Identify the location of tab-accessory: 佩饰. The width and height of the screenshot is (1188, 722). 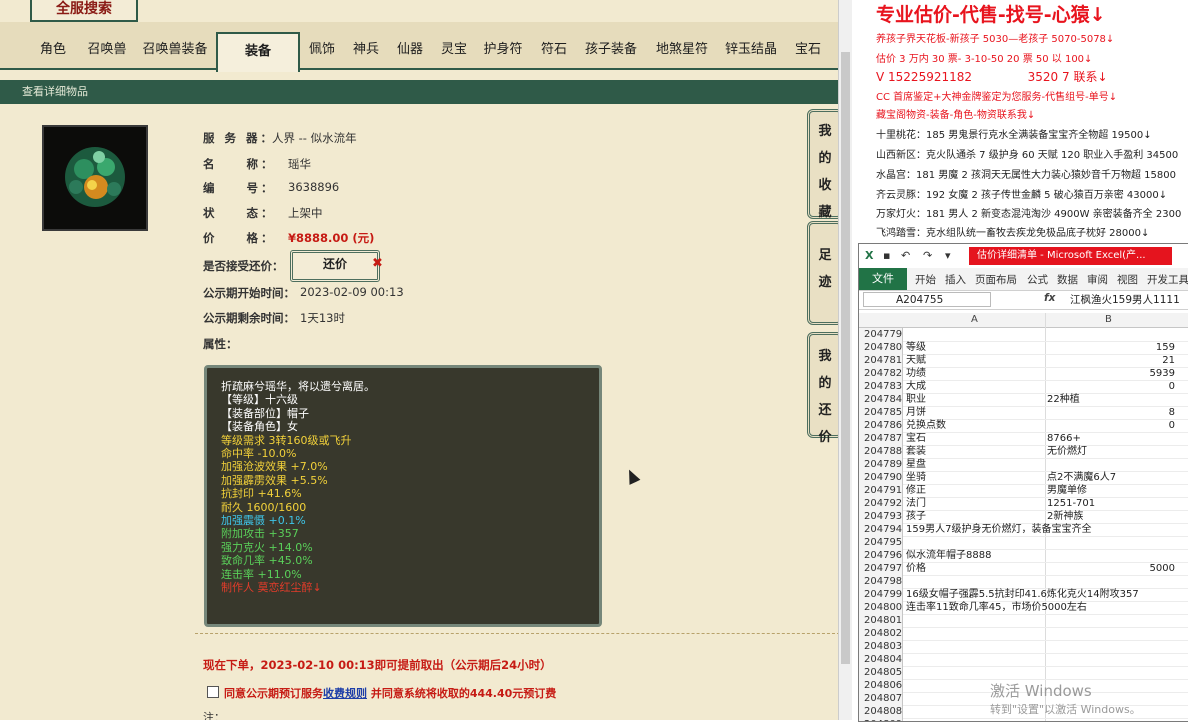
(322, 51).